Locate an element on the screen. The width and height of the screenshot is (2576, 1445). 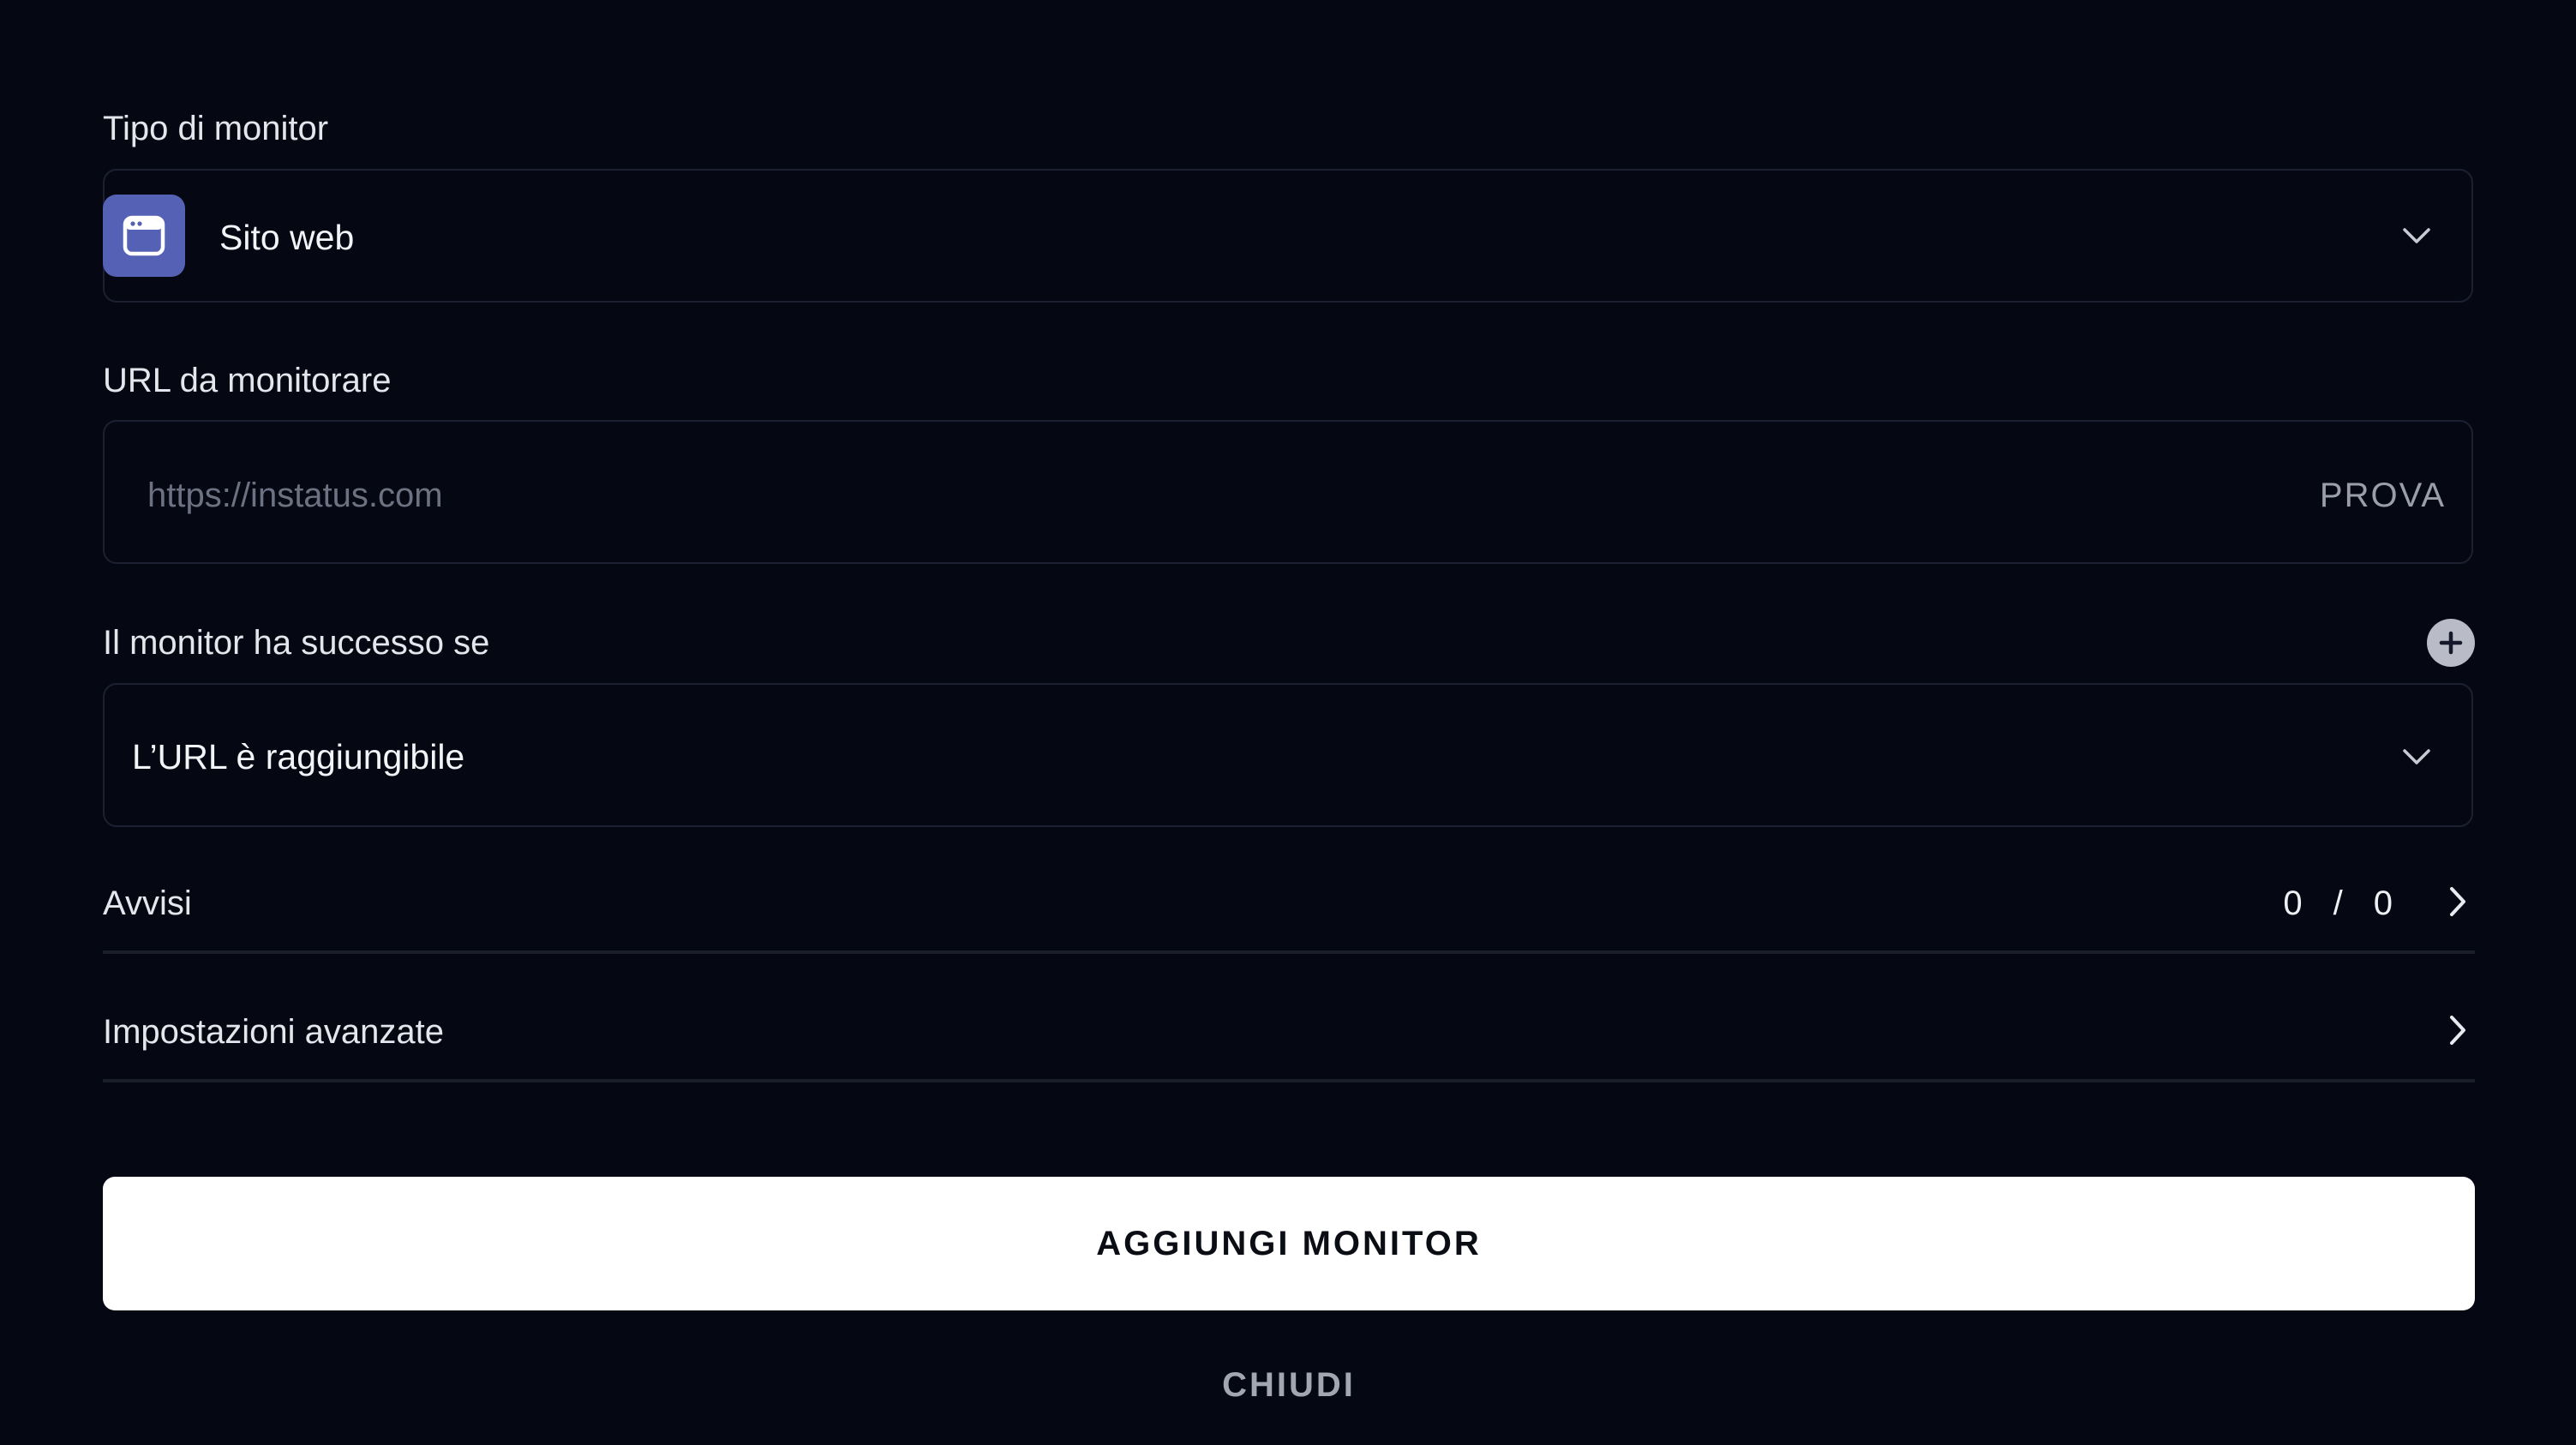
add-condition-button is located at coordinates (2451, 643).